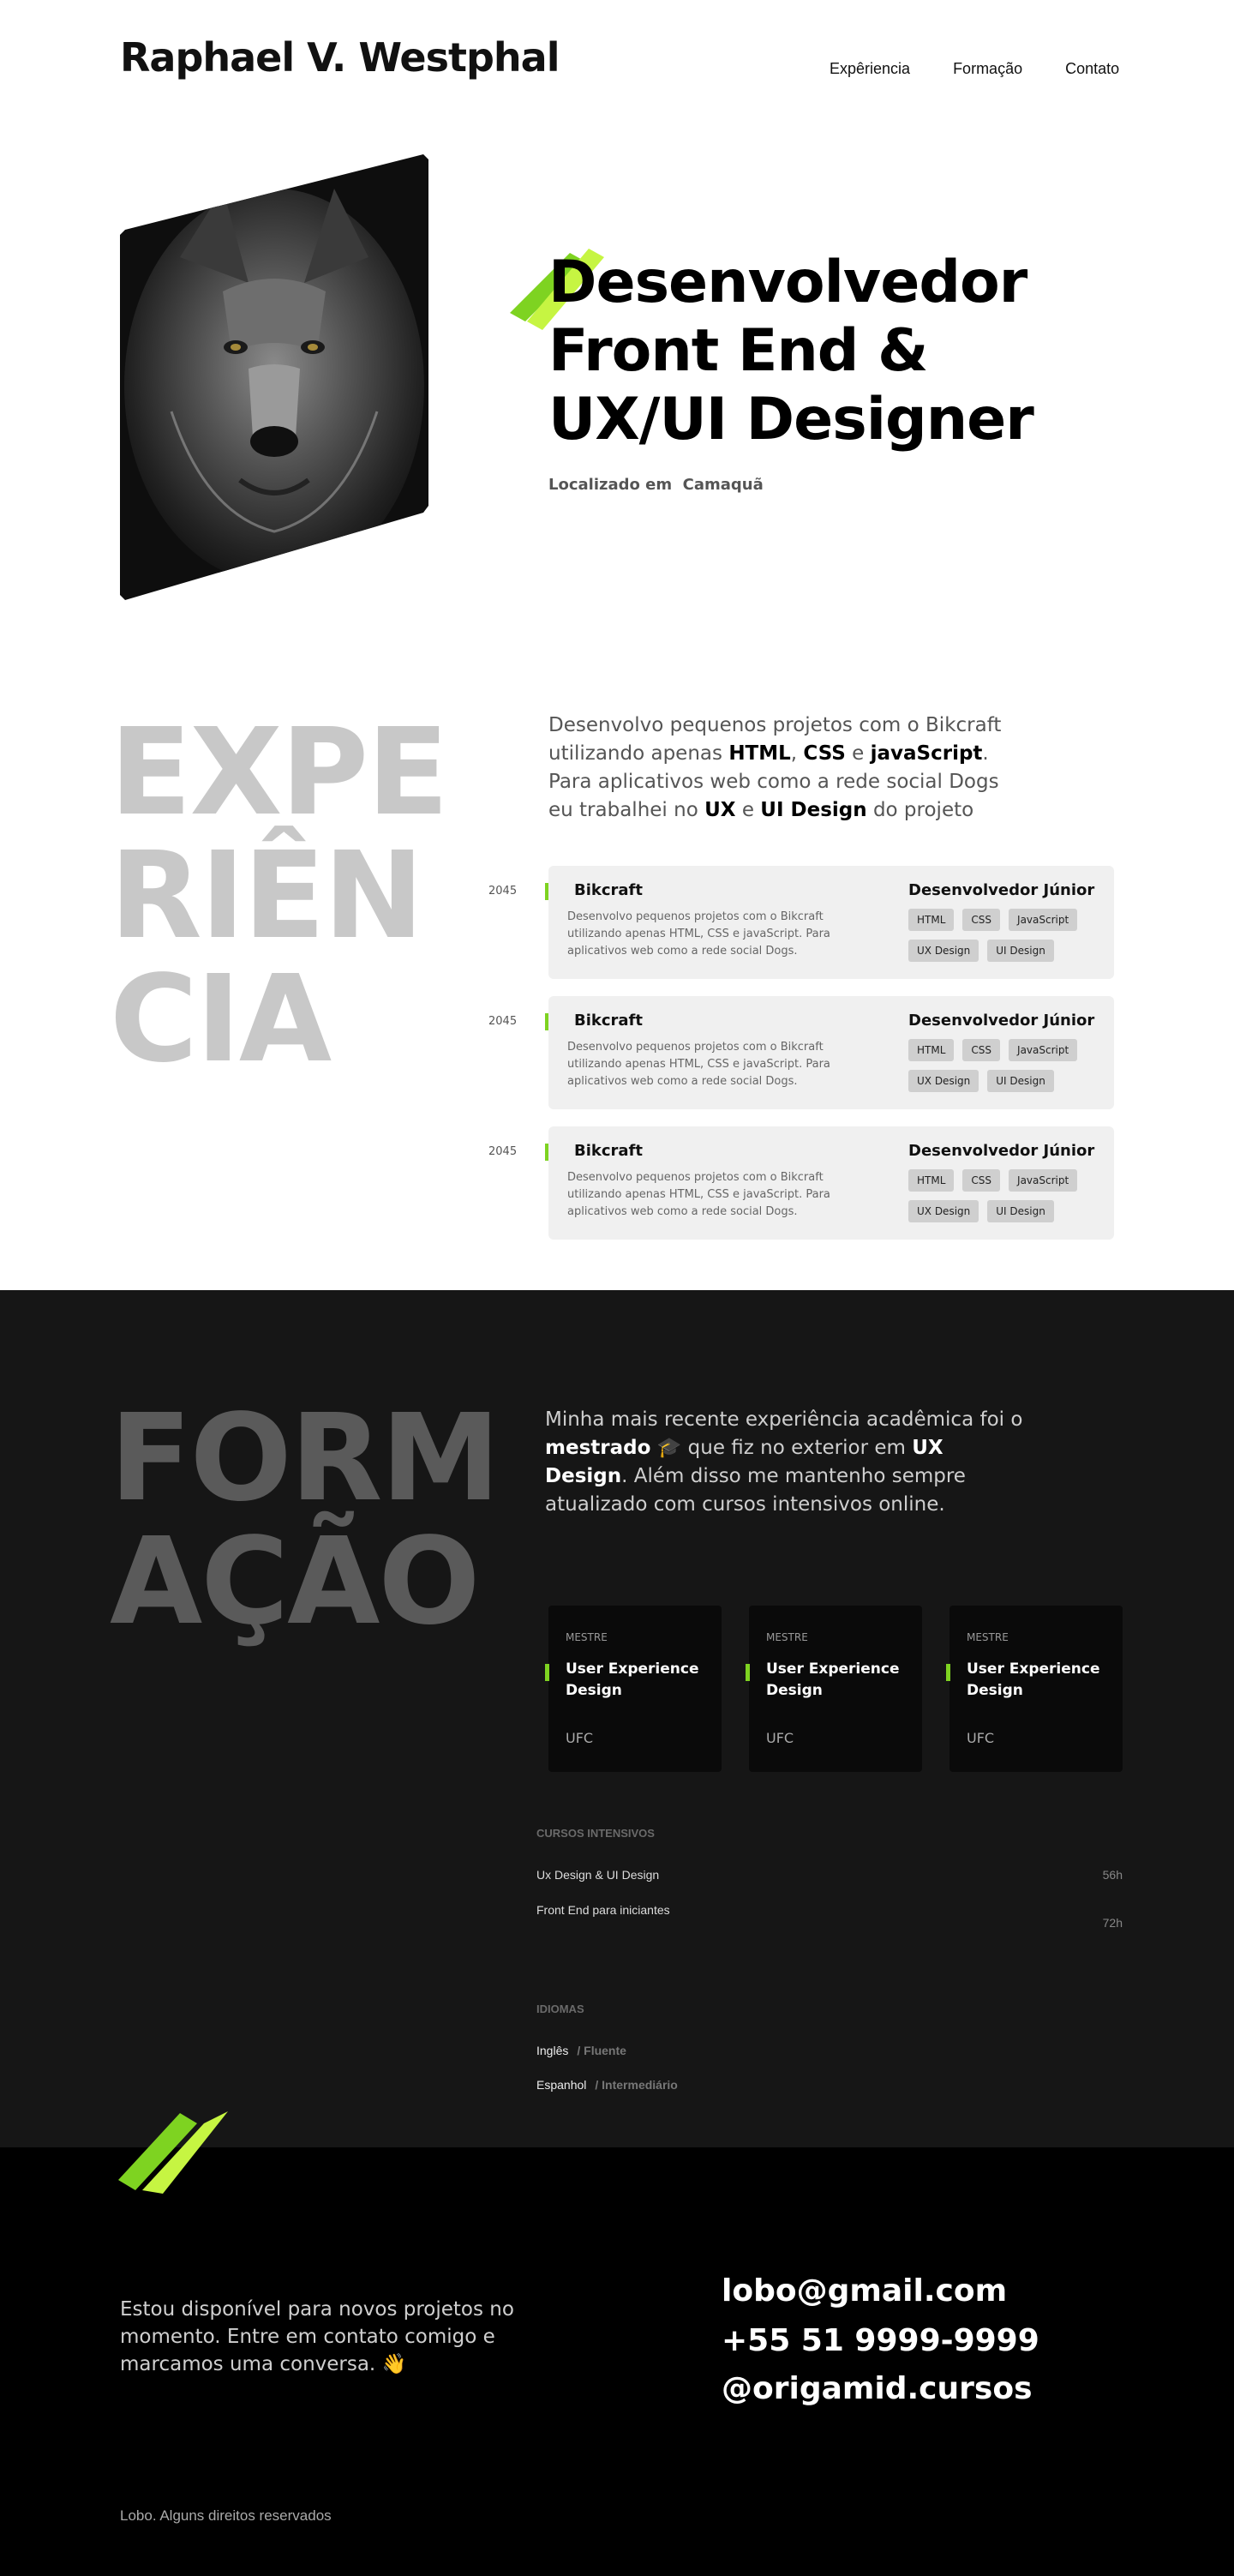 This screenshot has width=1234, height=2576. Describe the element at coordinates (877, 2388) in the screenshot. I see `contact-social: @origamid.cursos` at that location.